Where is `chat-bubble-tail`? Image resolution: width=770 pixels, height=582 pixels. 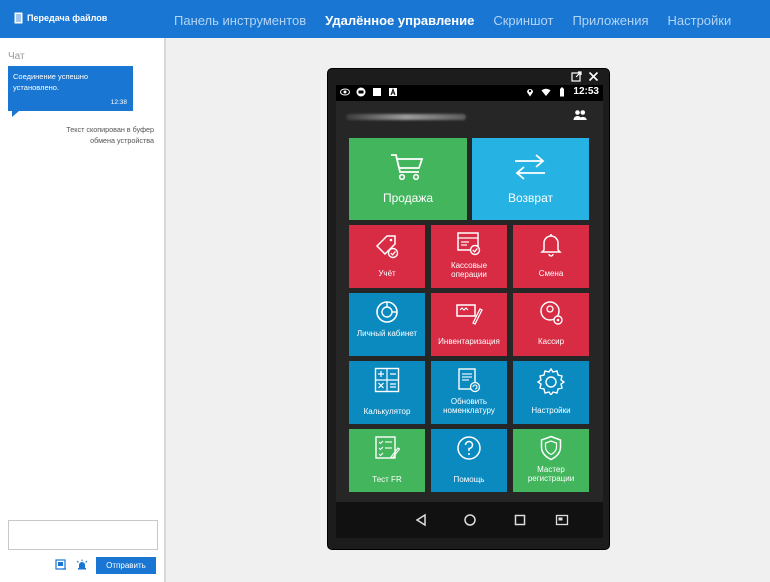 chat-bubble-tail is located at coordinates (15, 114).